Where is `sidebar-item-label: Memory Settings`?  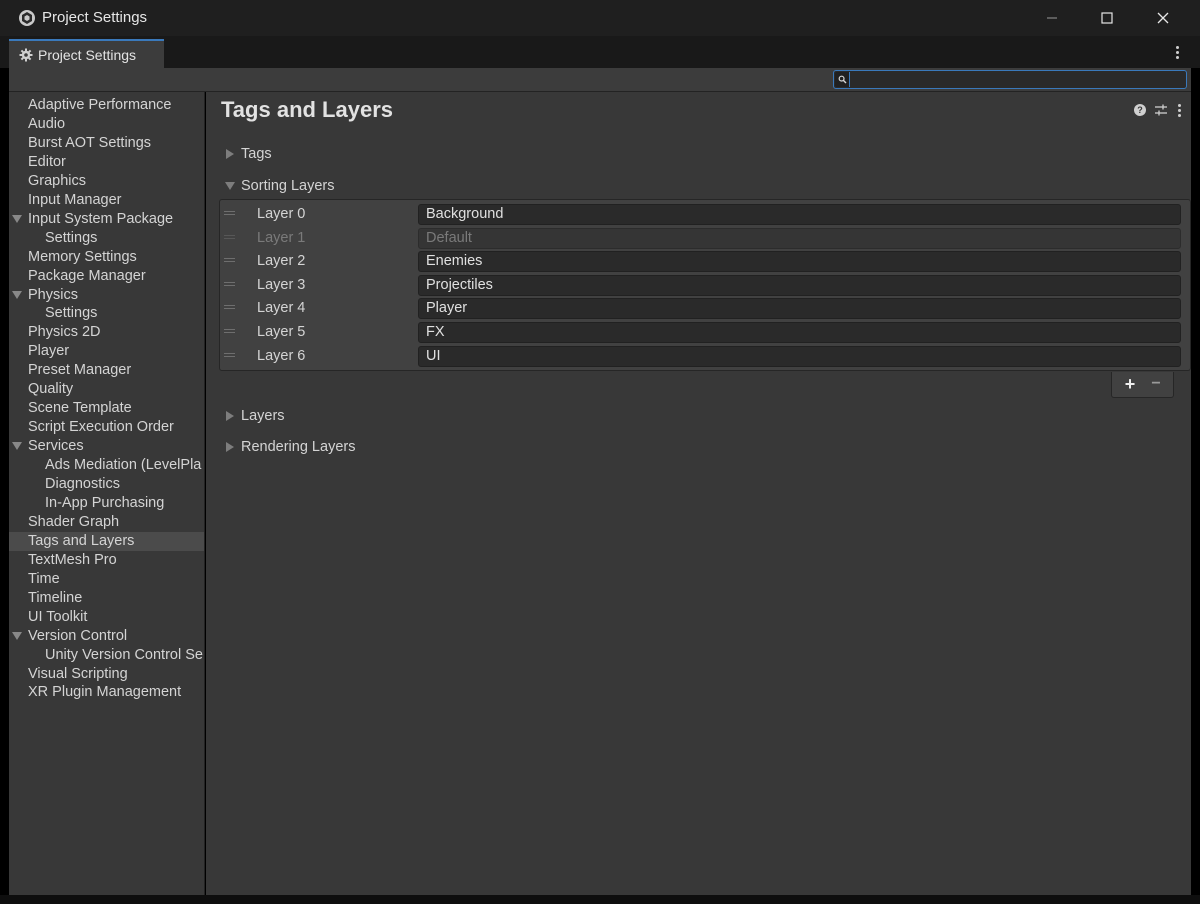
sidebar-item-label: Memory Settings is located at coordinates (82, 256).